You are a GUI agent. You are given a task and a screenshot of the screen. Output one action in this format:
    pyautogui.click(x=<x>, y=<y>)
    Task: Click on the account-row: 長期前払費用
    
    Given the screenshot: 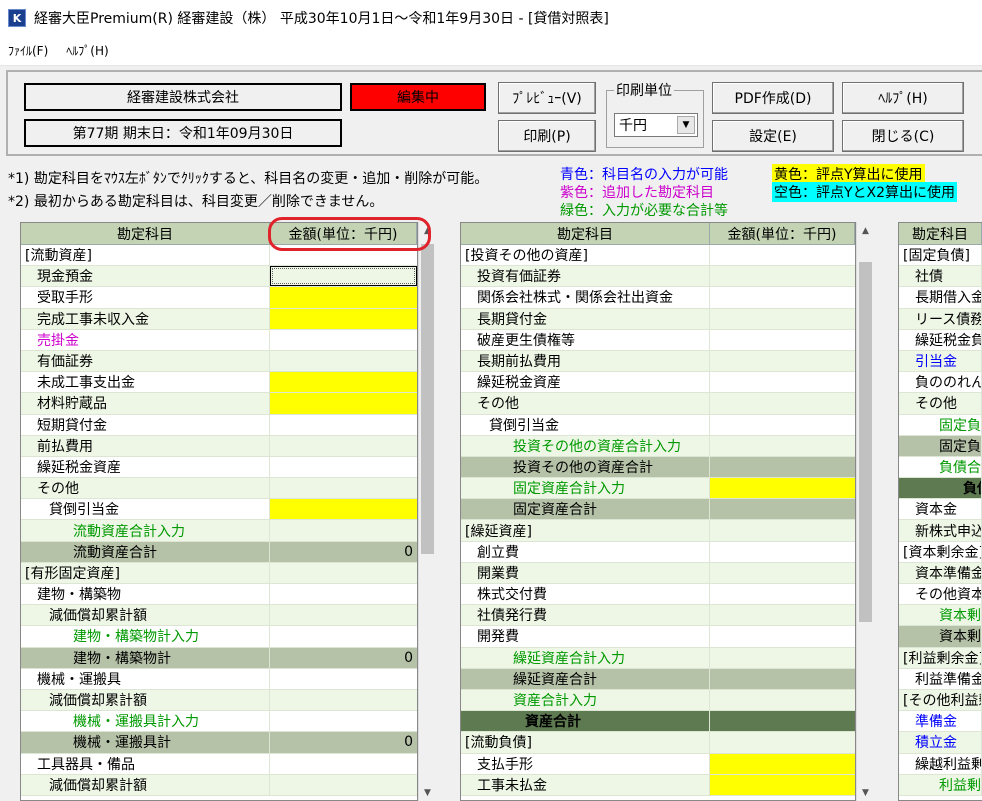 What is the action you would take?
    pyautogui.click(x=658, y=361)
    